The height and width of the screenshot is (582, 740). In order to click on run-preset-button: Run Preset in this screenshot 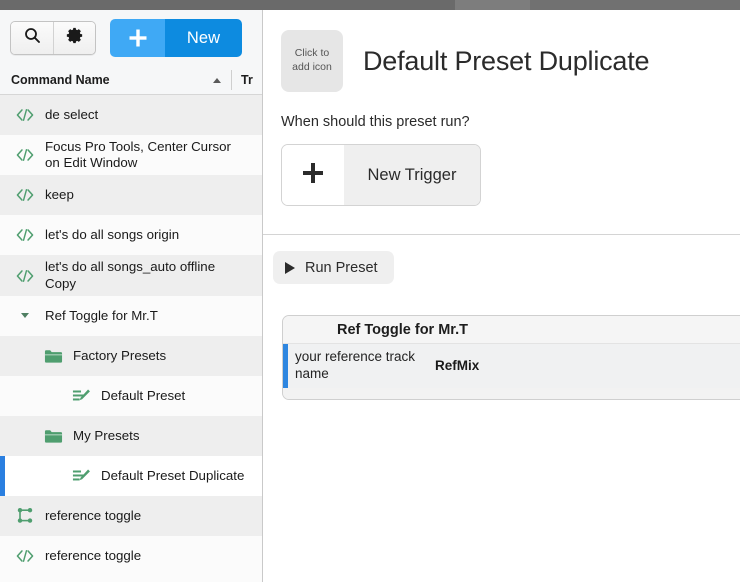, I will do `click(333, 267)`.